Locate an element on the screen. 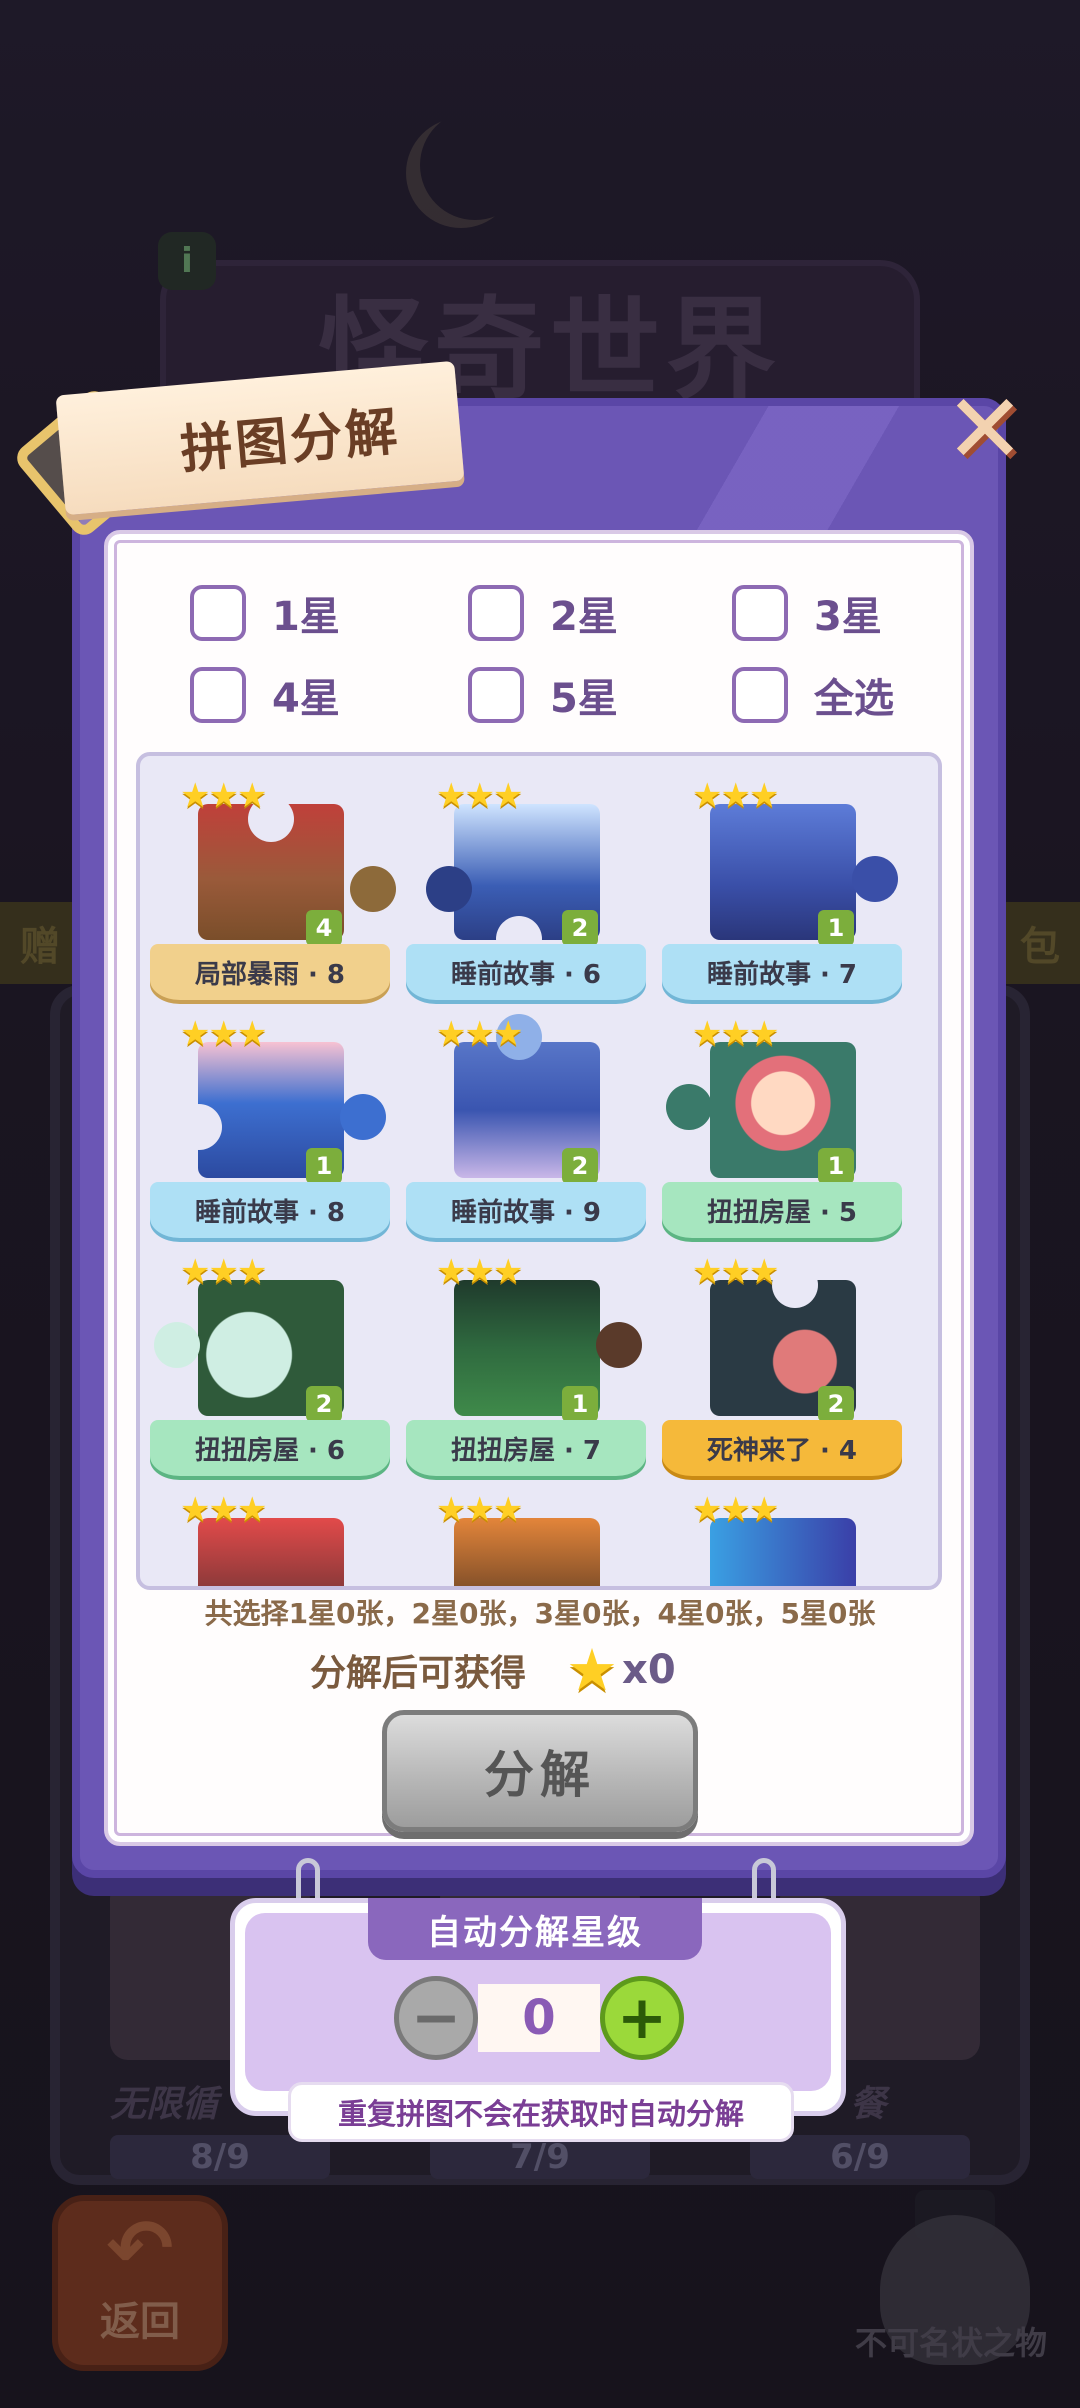 The height and width of the screenshot is (2408, 1080). puzzle-name-ribbon: 局部暴雨 · 8 is located at coordinates (270, 972).